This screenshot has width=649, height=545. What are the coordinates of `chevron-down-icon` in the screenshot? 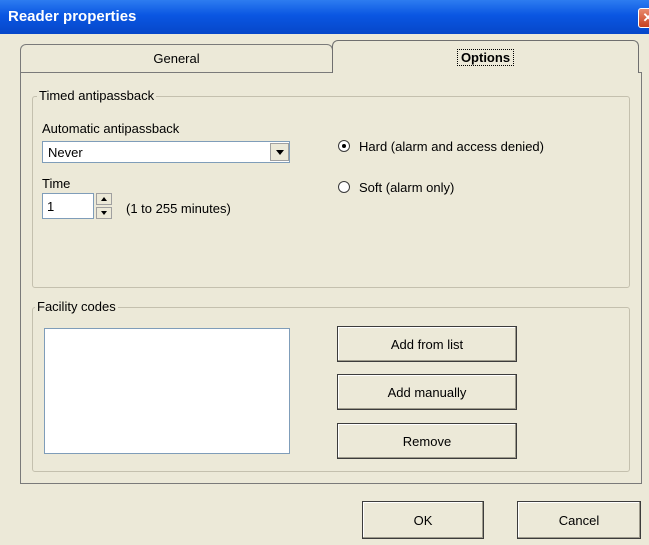 It's located at (279, 152).